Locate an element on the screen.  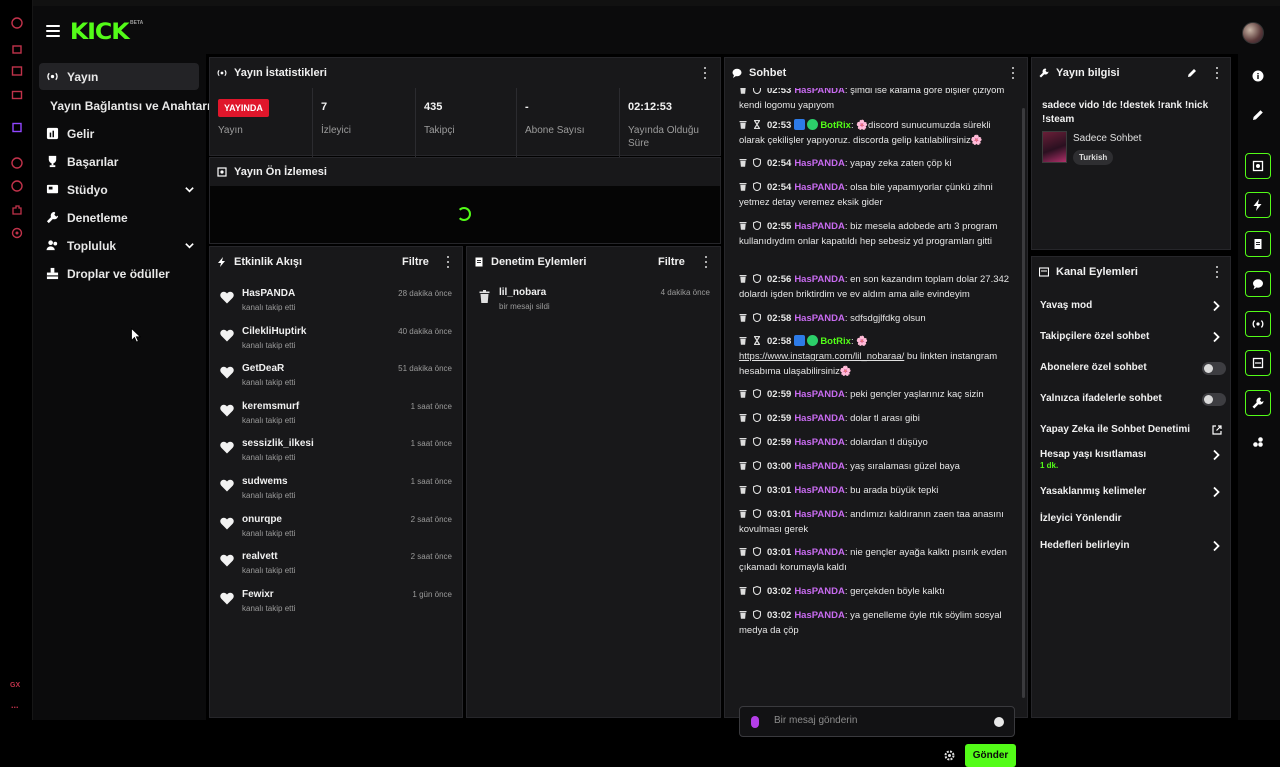
chat-message: 02:59 HasPANDA: dolardan tl düşüyo is located at coordinates (879, 442).